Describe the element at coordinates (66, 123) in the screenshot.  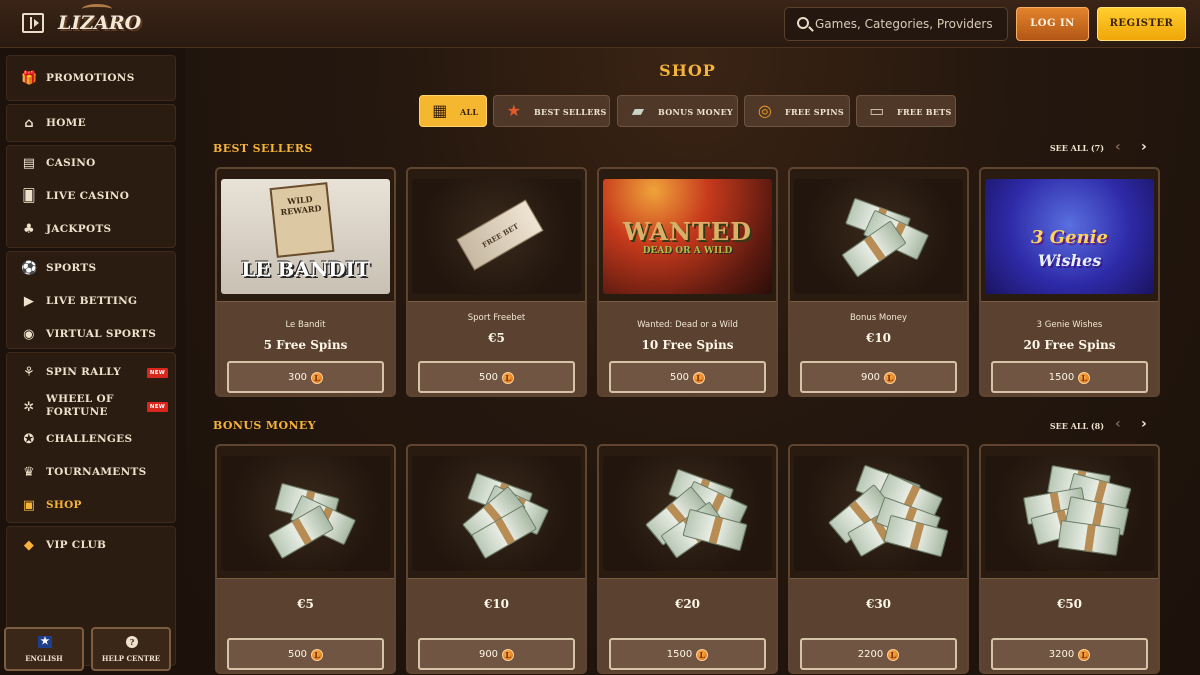
I see `sidebar-item-label: HOME` at that location.